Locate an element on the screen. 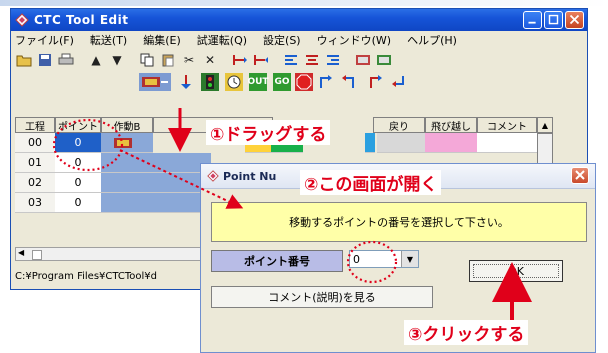 This screenshot has width=608, height=353. delete-icon: ✕ is located at coordinates (210, 60).